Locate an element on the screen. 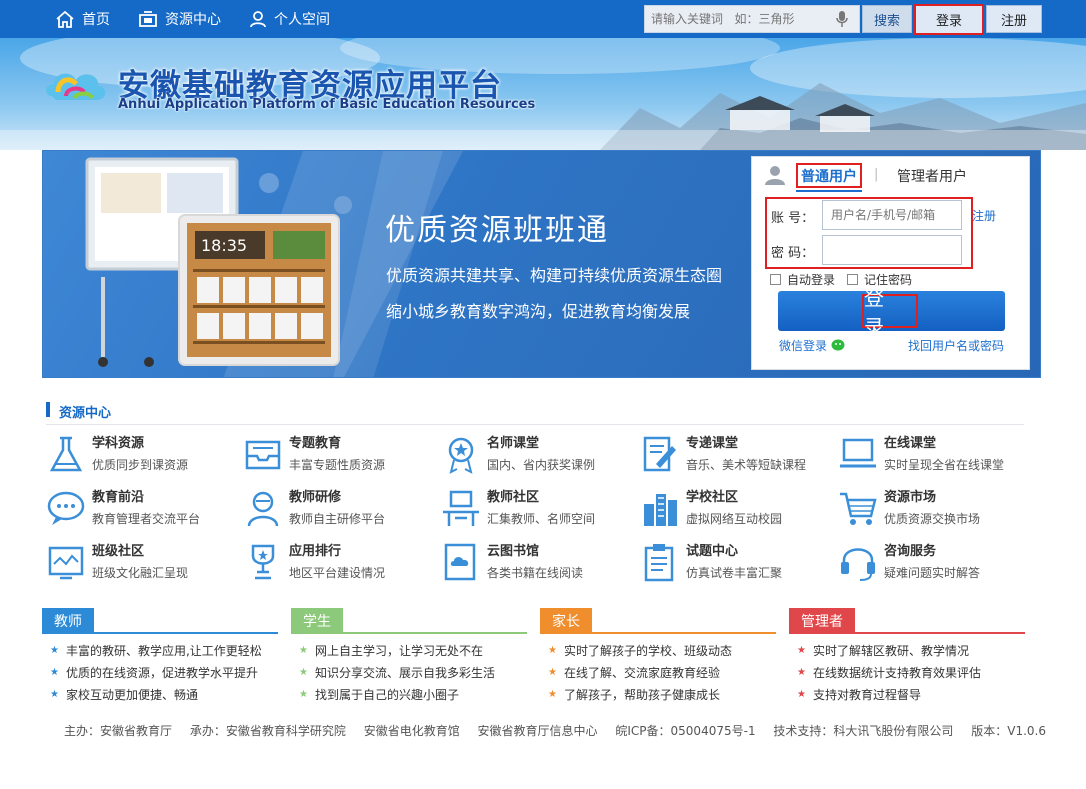  search-button: 搜索 is located at coordinates (887, 19).